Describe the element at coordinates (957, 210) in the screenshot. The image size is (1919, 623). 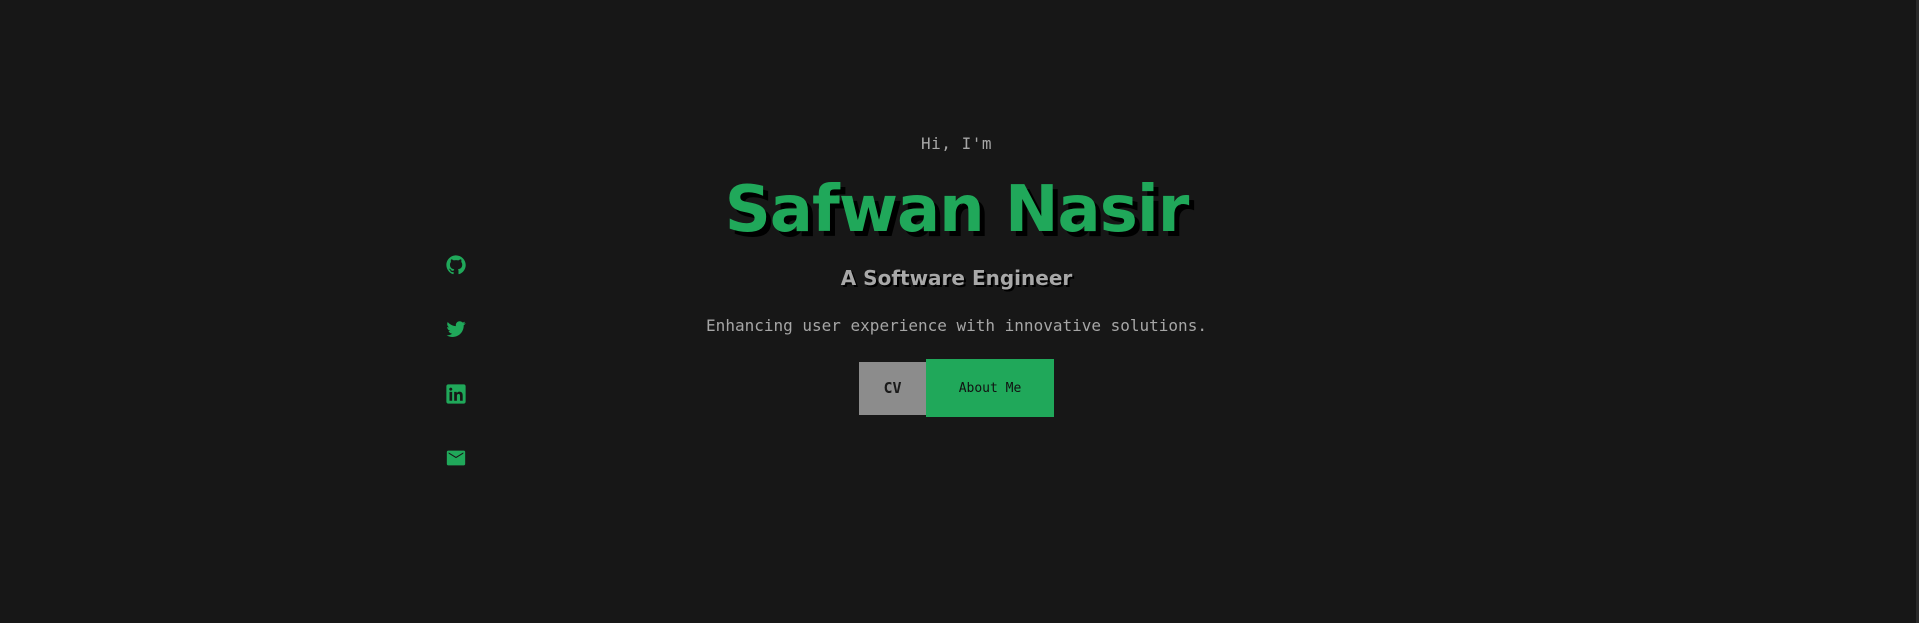
I see `hero-name: Safwan Nasir` at that location.